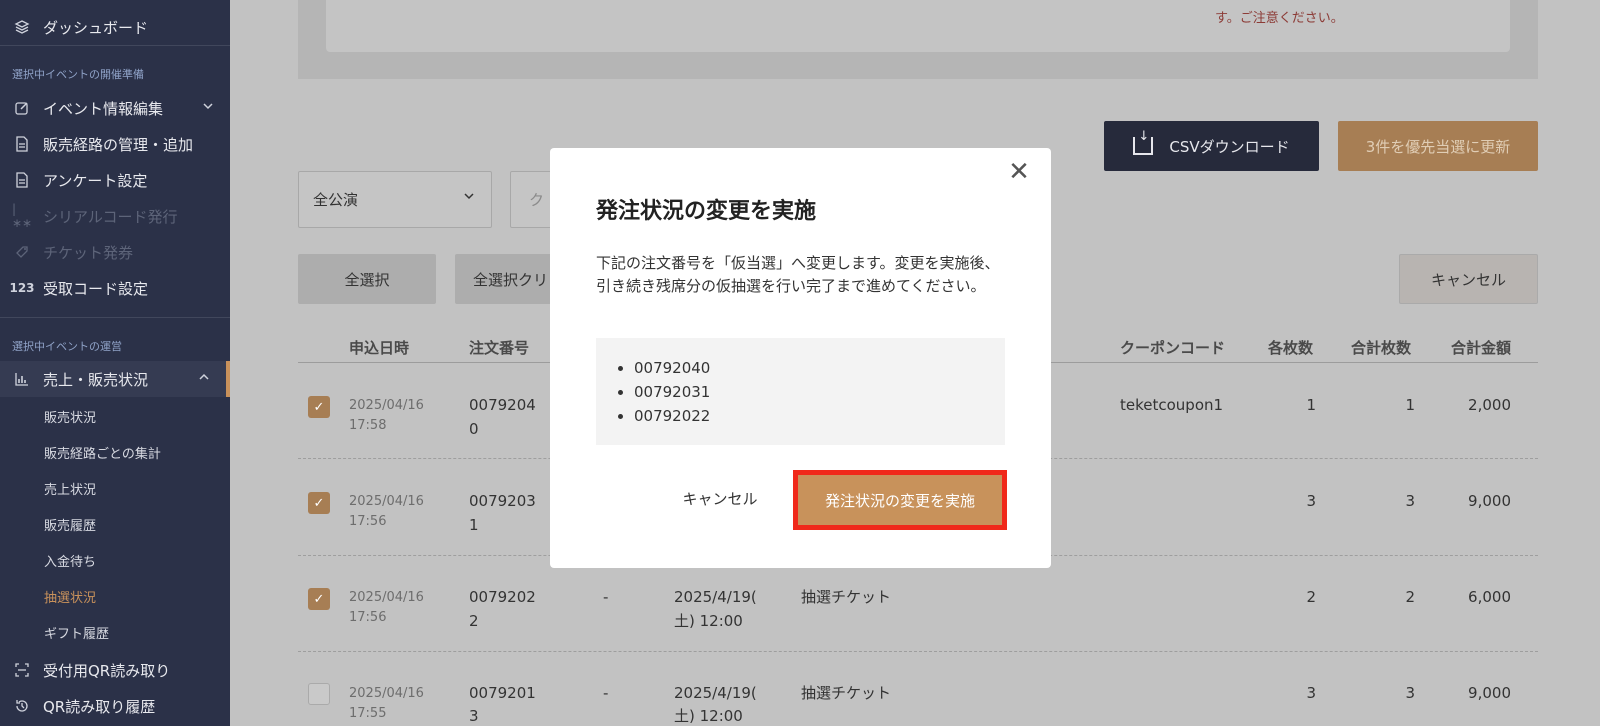  Describe the element at coordinates (606, 597) in the screenshot. I see `dash-cell: -` at that location.